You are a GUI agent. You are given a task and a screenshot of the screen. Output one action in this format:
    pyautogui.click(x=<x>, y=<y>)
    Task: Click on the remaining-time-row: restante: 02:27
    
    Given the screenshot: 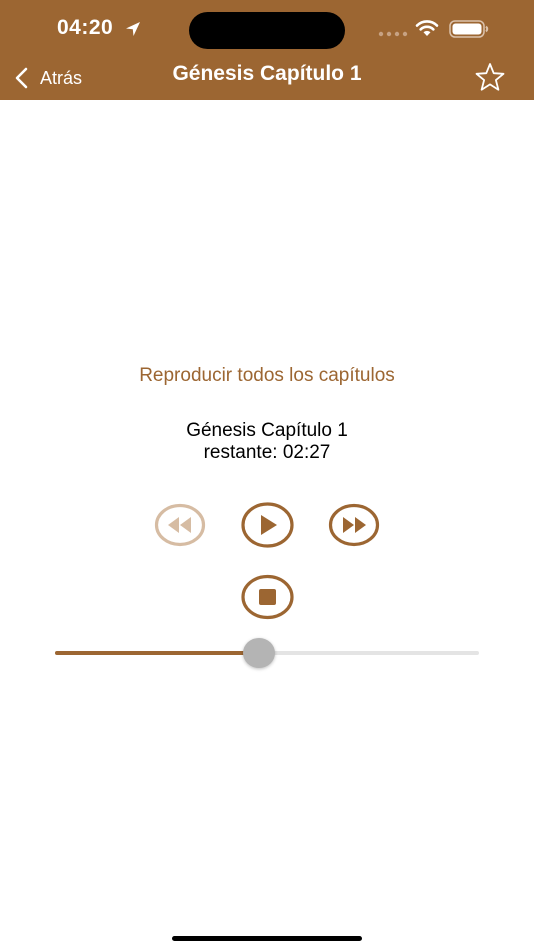 What is the action you would take?
    pyautogui.click(x=267, y=453)
    